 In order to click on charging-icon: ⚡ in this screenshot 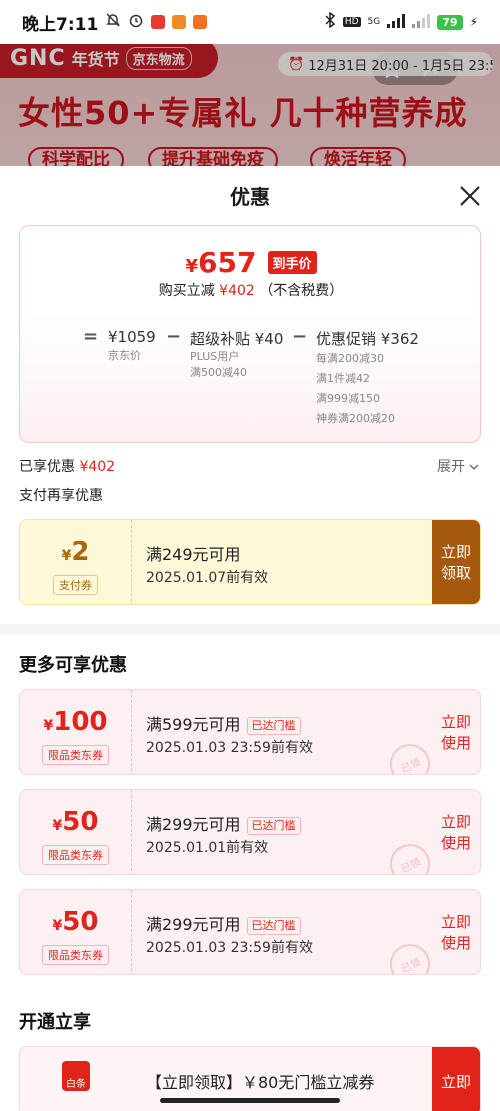, I will do `click(473, 22)`.